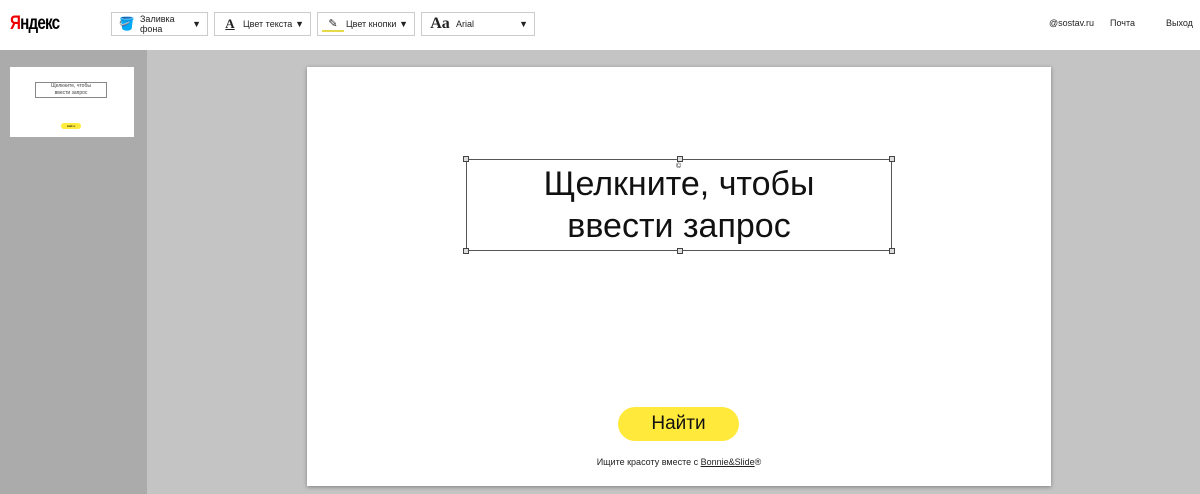 The image size is (1200, 494). I want to click on slide-thumbnail: Щелкните, чтобы ввести запрос Найти, so click(72, 102).